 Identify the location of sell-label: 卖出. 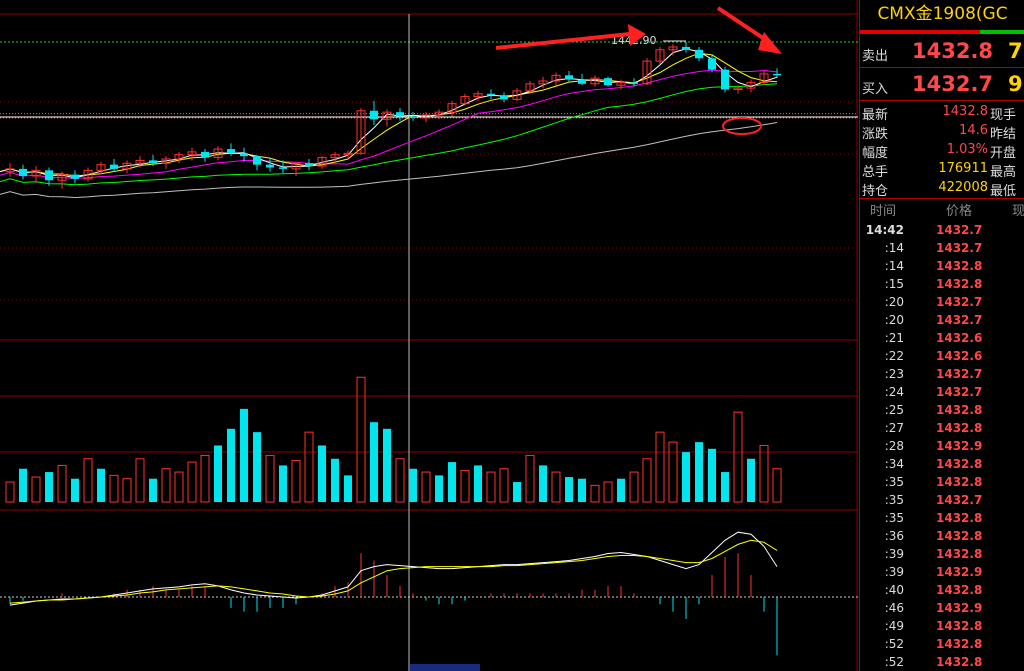
(875, 56).